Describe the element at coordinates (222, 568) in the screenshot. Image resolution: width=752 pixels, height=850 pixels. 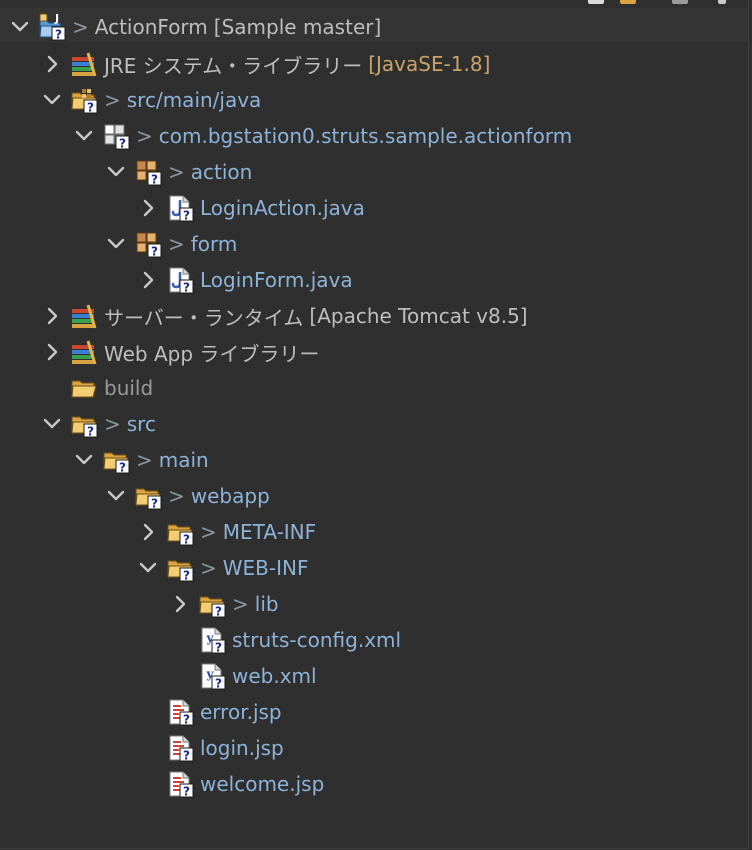
I see `tree-item-web-inf-folder: > WEB-INF` at that location.